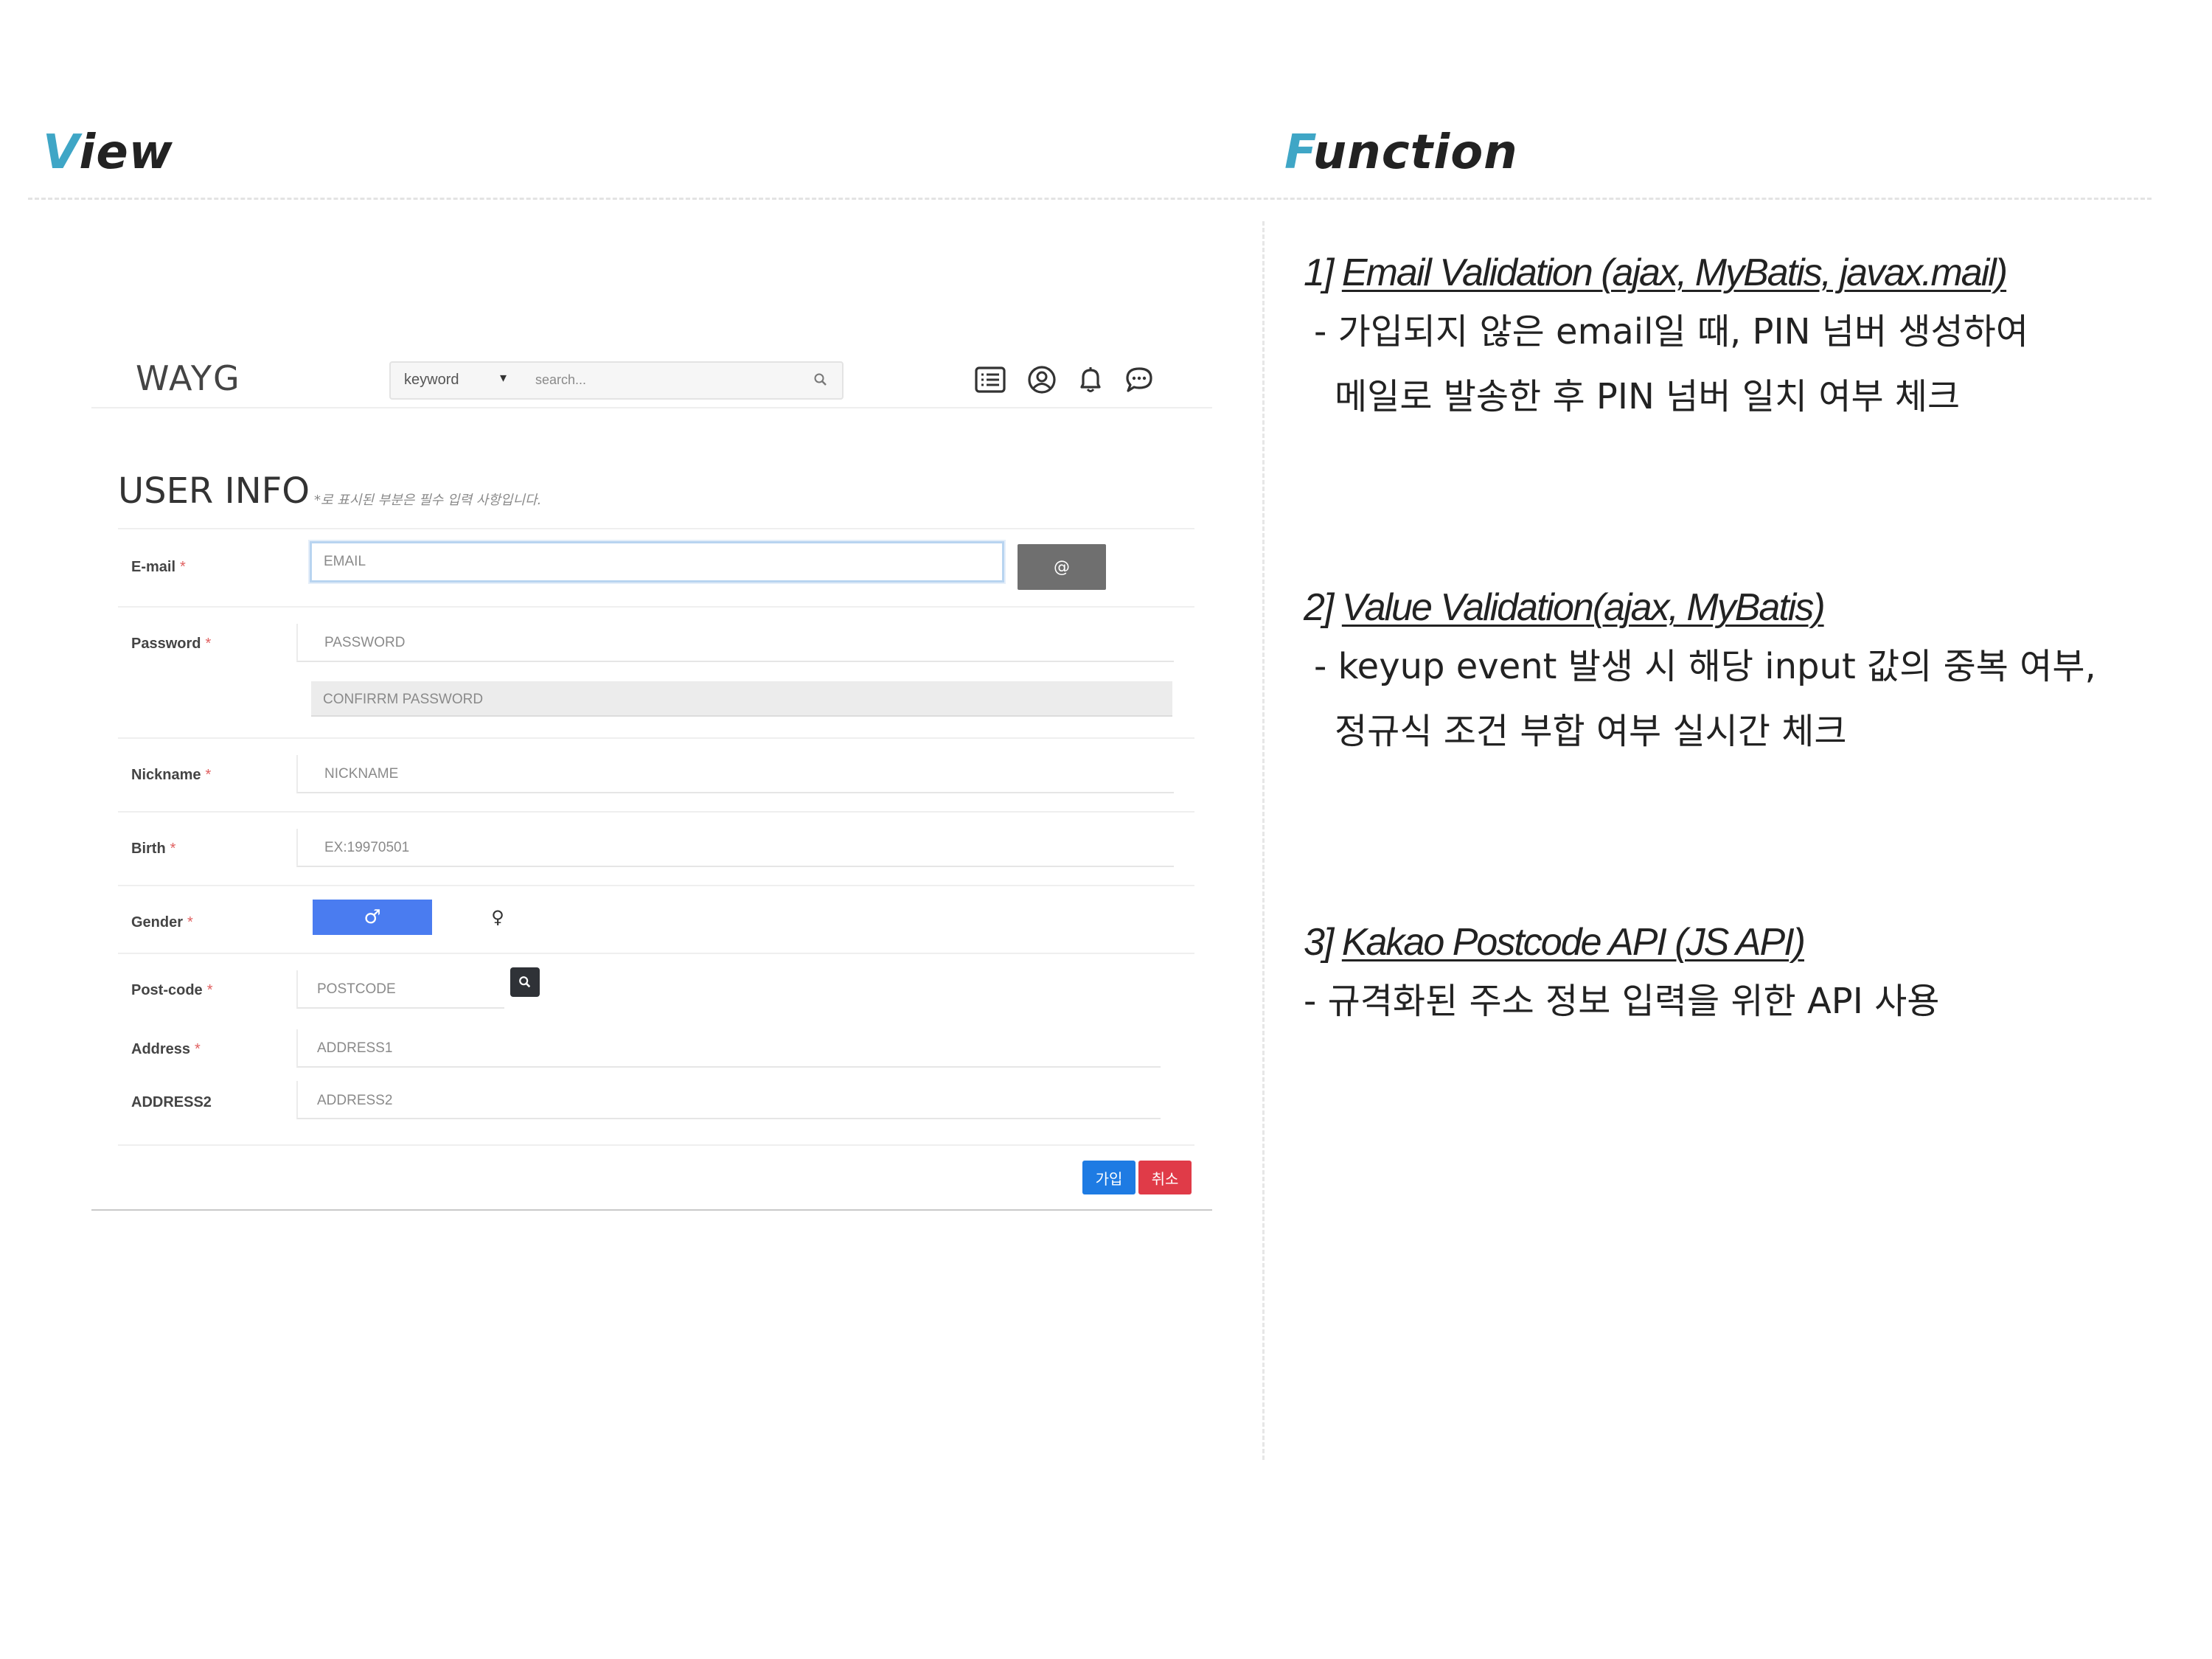 Image resolution: width=2212 pixels, height=1659 pixels. What do you see at coordinates (990, 380) in the screenshot?
I see `list-icon` at bounding box center [990, 380].